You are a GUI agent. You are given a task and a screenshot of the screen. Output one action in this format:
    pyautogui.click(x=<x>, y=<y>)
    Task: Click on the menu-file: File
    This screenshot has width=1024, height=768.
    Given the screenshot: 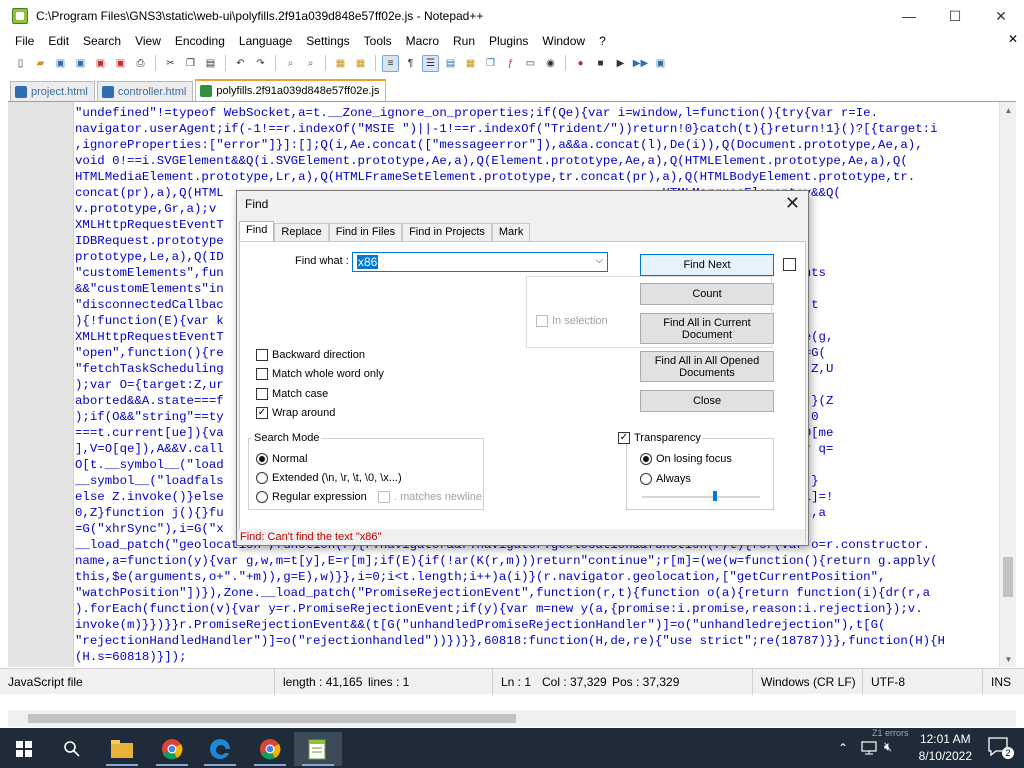 What is the action you would take?
    pyautogui.click(x=24, y=41)
    